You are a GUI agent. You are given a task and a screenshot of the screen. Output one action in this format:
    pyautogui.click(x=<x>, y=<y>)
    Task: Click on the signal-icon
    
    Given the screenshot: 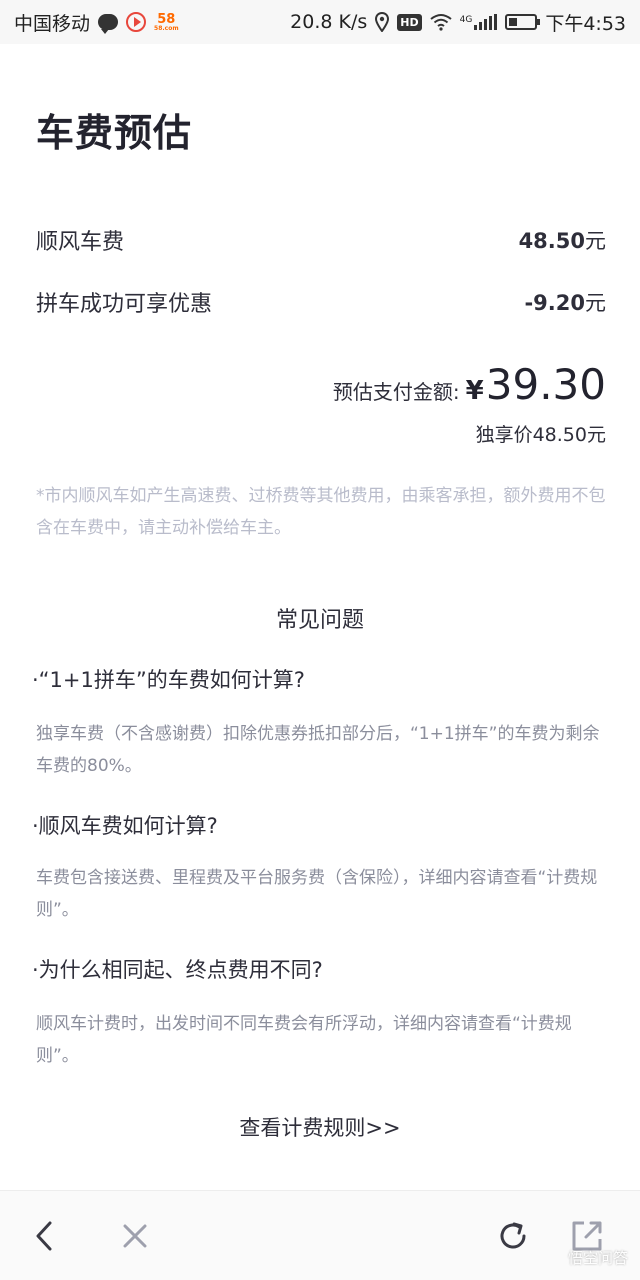 What is the action you would take?
    pyautogui.click(x=486, y=22)
    